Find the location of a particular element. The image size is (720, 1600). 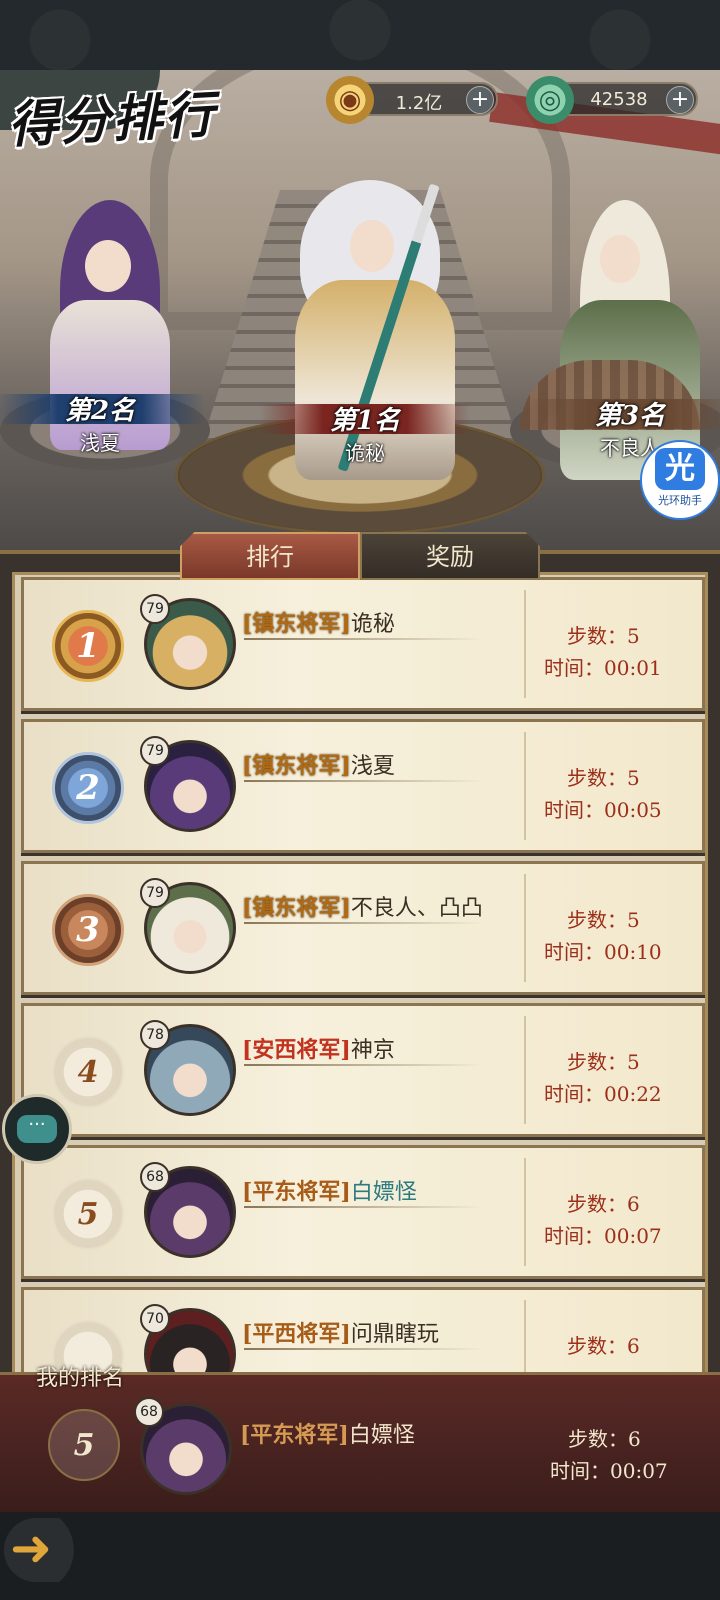

time-stat: 时间：00:05 is located at coordinates (603, 810).